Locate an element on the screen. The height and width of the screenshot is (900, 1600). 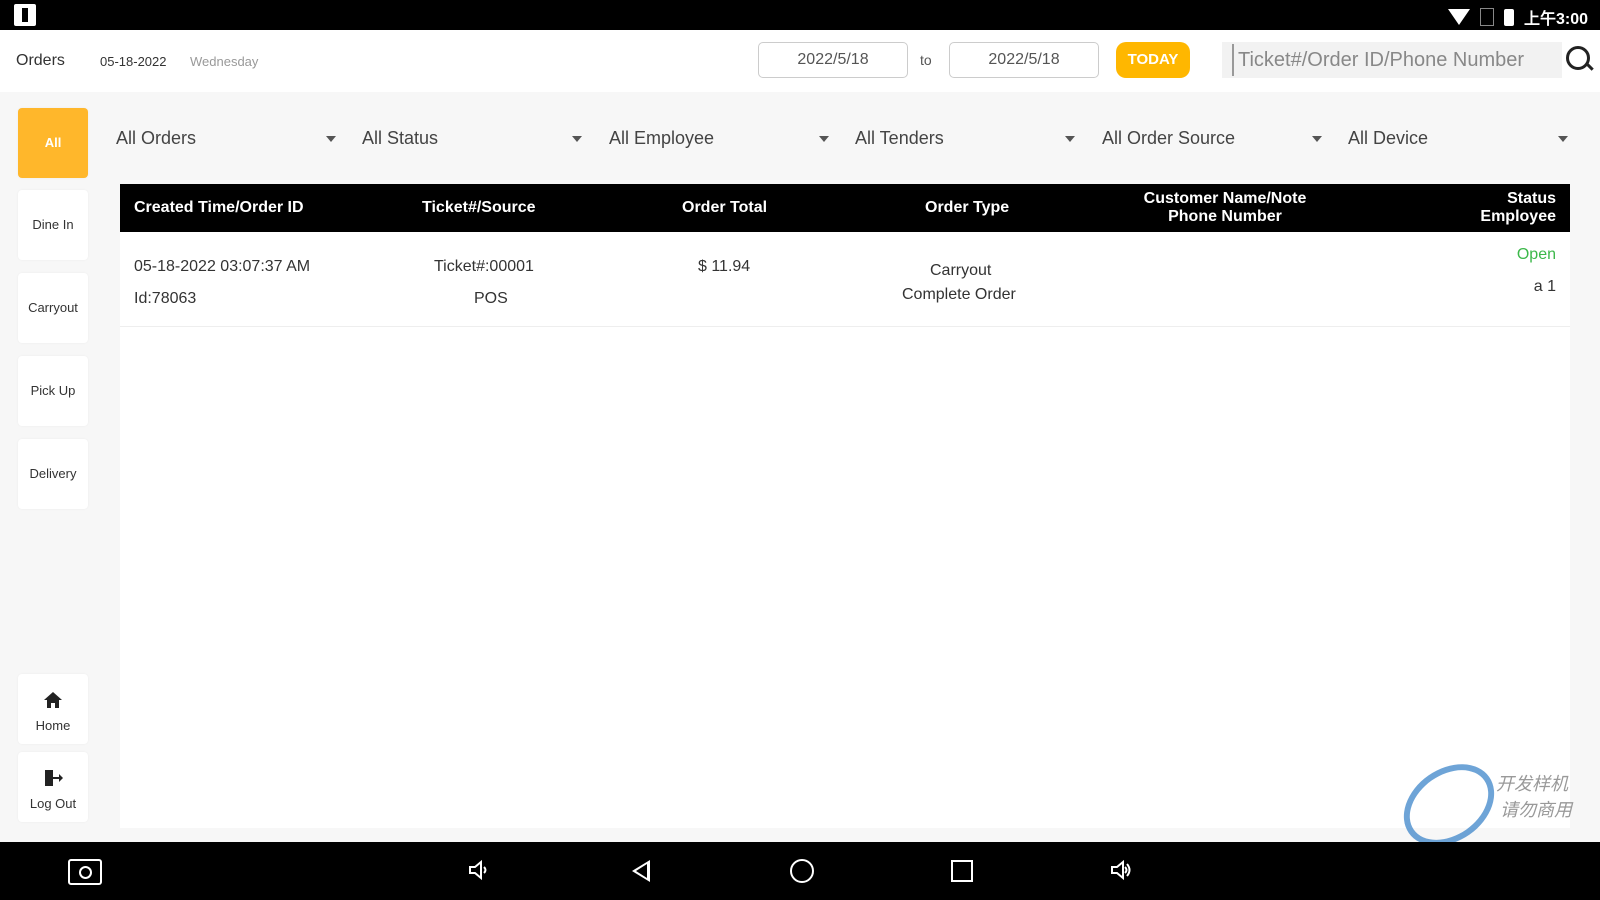
home-label: Home is located at coordinates (53, 725).